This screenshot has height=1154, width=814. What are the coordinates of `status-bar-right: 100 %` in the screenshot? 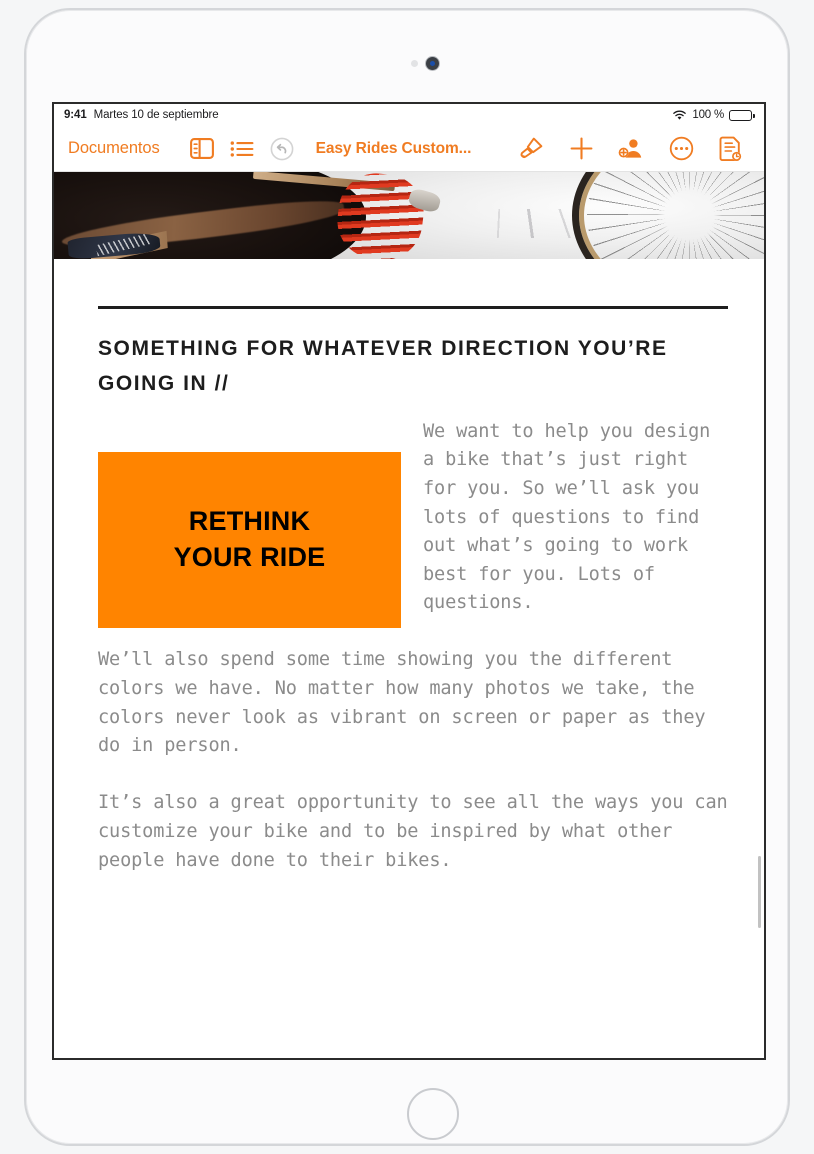 It's located at (713, 115).